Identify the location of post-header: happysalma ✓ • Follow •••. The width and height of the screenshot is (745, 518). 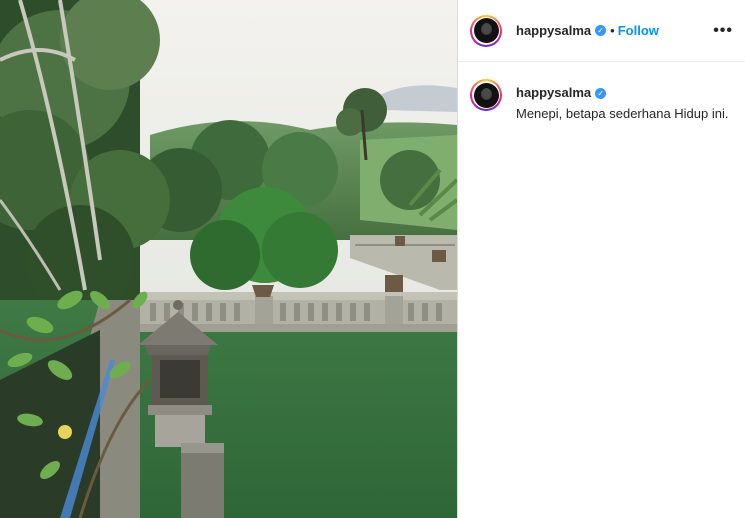
(601, 31).